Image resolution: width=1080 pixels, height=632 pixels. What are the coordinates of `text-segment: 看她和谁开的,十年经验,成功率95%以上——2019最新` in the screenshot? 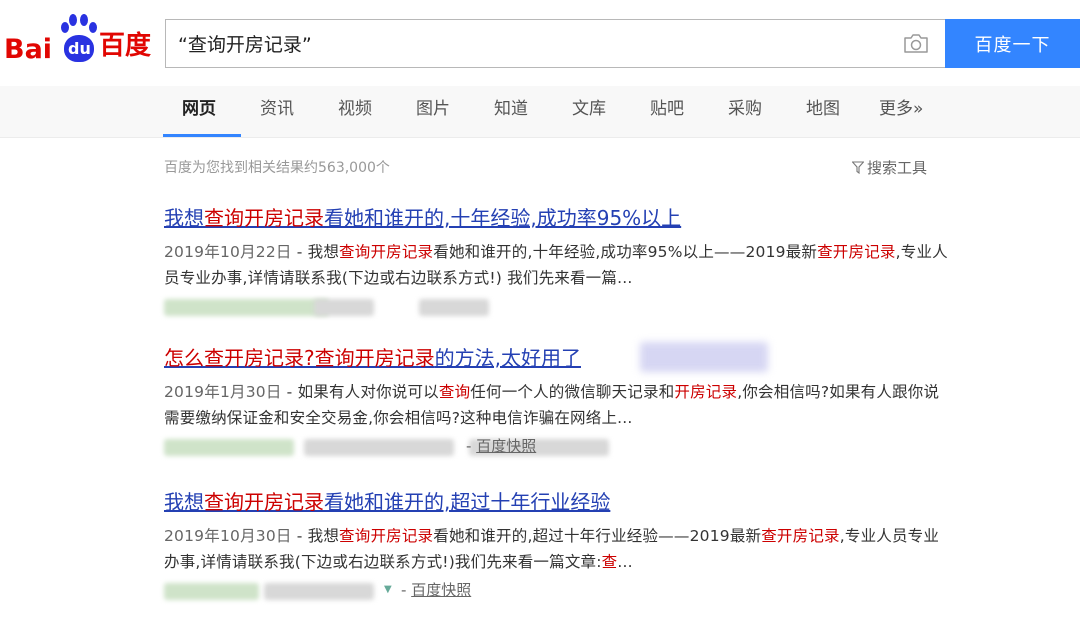 It's located at (625, 252).